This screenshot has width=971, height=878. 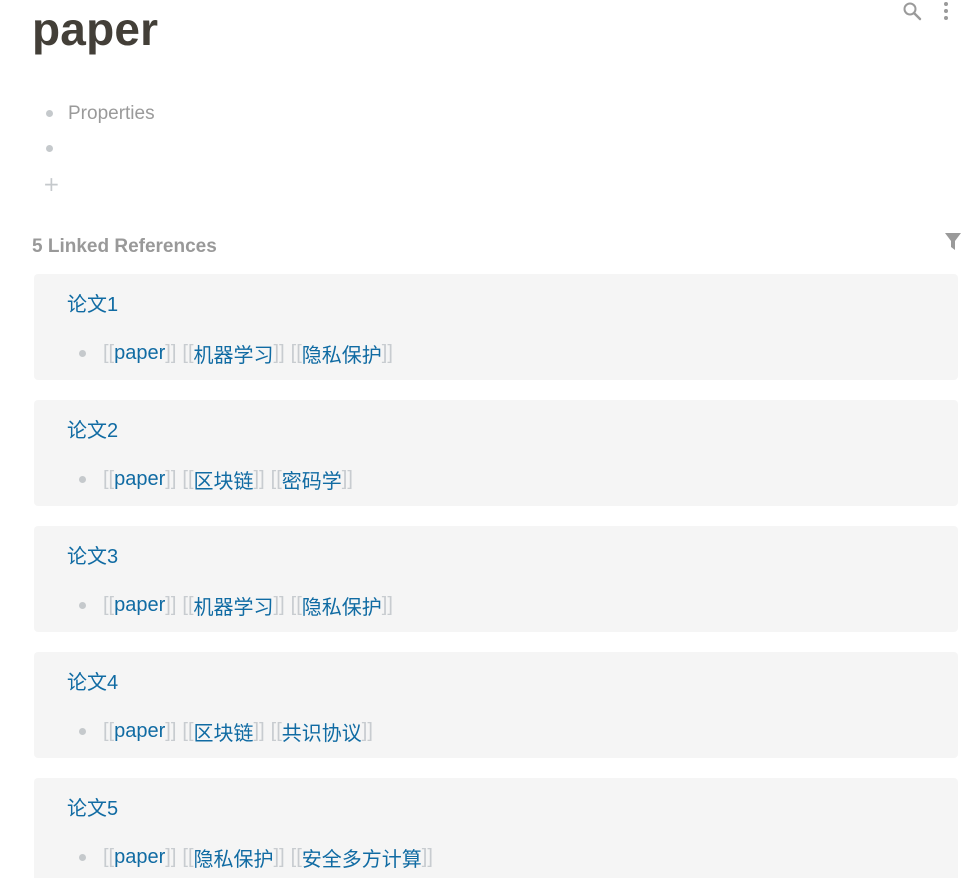 I want to click on block-list: Properties +, so click(x=97, y=148).